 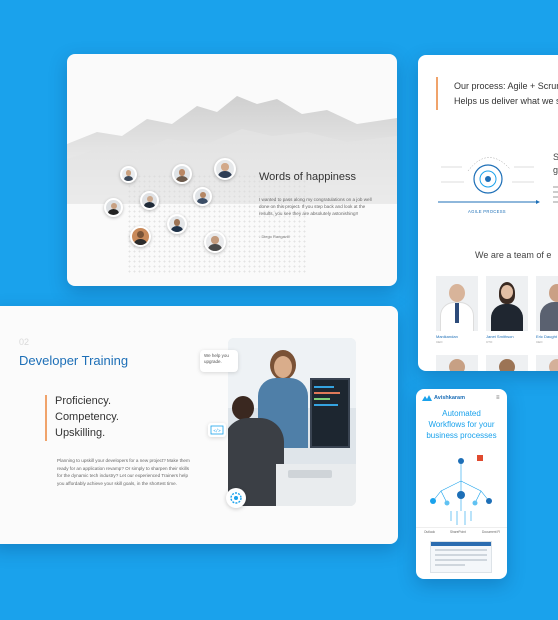 I want to click on testimonials-title: Words of happiness, so click(x=308, y=177).